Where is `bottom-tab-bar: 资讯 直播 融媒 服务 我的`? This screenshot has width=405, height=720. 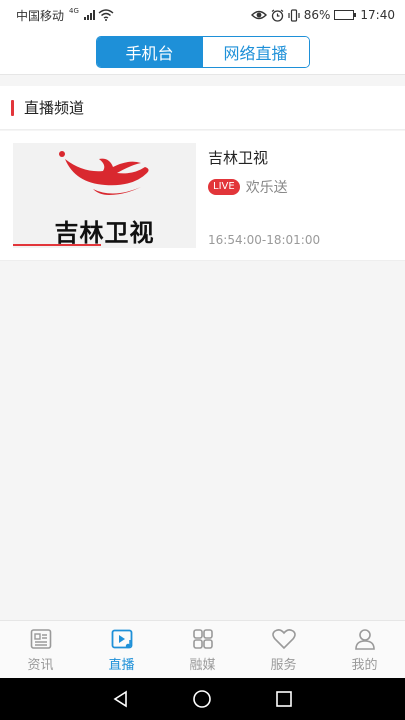
bottom-tab-bar: 资讯 直播 融媒 服务 我的 is located at coordinates (202, 649).